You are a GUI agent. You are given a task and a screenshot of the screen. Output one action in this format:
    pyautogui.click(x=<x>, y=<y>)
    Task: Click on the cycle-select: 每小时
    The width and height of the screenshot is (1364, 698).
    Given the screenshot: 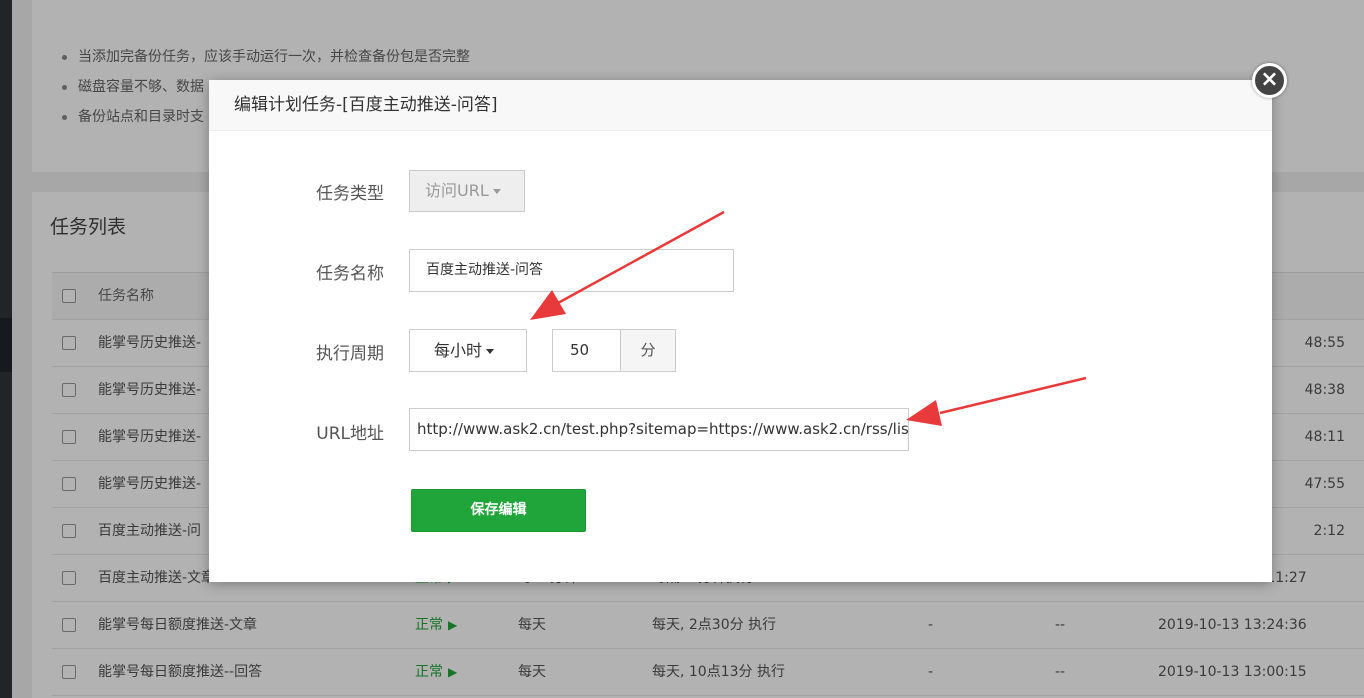 What is the action you would take?
    pyautogui.click(x=468, y=350)
    